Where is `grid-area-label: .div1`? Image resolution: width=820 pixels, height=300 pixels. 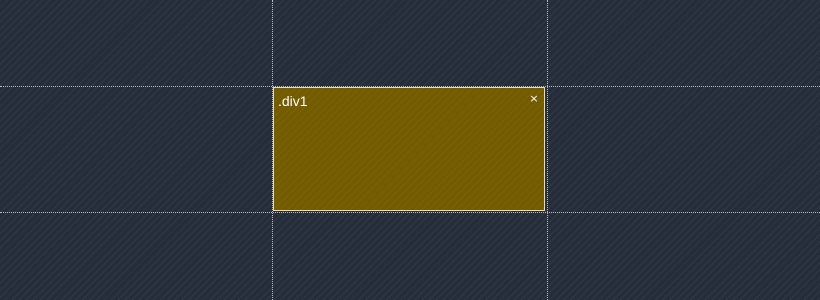 grid-area-label: .div1 is located at coordinates (293, 101).